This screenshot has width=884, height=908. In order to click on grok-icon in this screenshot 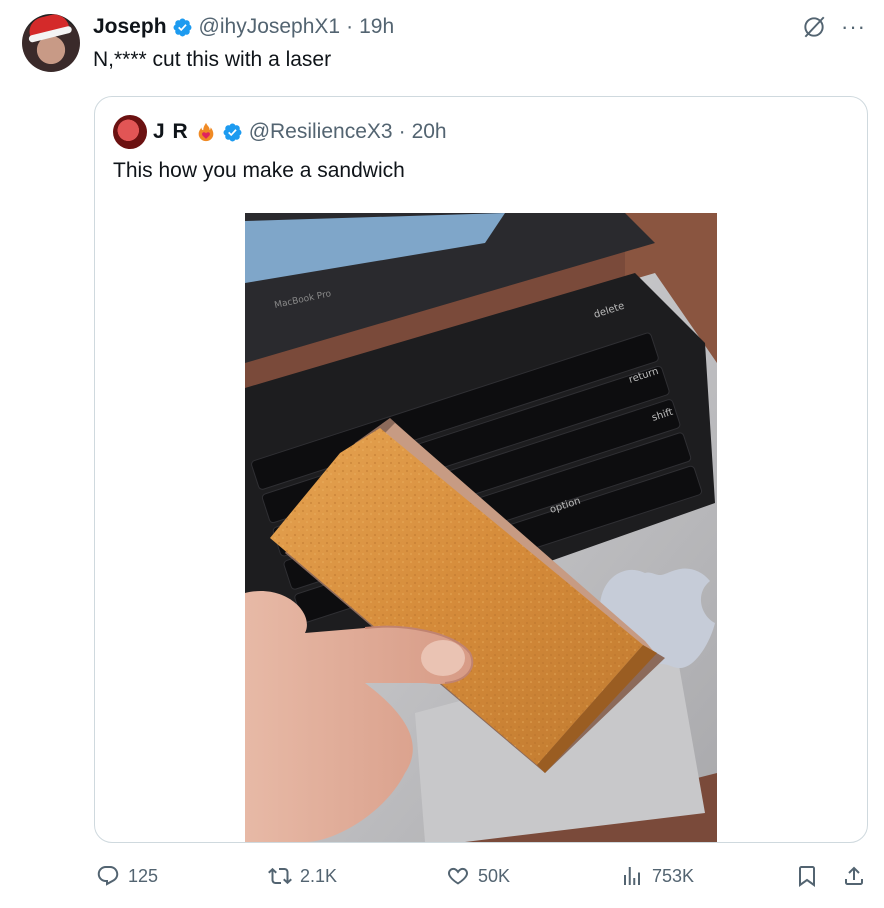, I will do `click(814, 27)`.